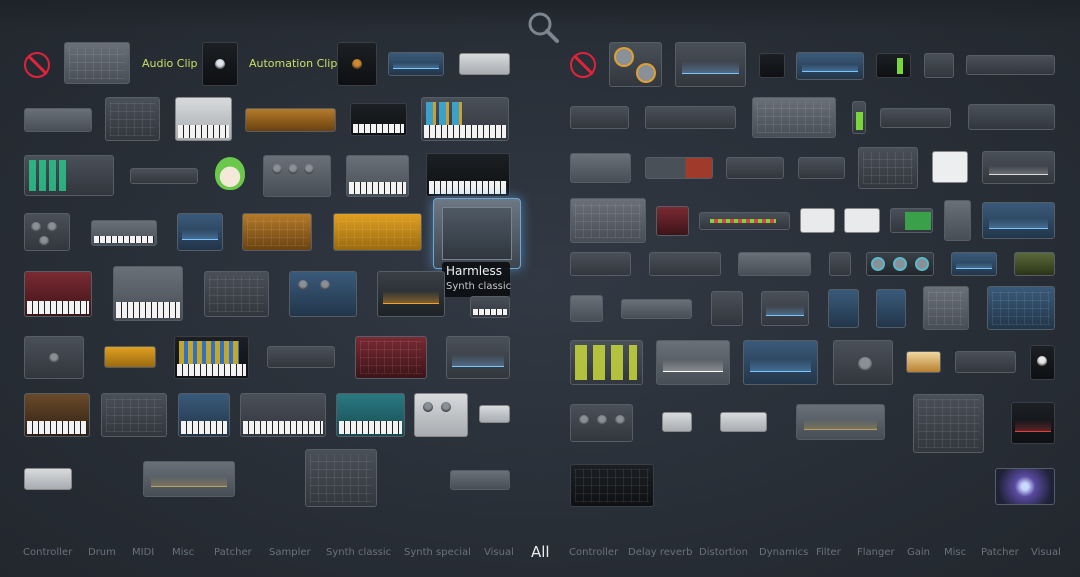 The width and height of the screenshot is (1080, 577). Describe the element at coordinates (876, 552) in the screenshot. I see `tab-flanger: Flanger` at that location.